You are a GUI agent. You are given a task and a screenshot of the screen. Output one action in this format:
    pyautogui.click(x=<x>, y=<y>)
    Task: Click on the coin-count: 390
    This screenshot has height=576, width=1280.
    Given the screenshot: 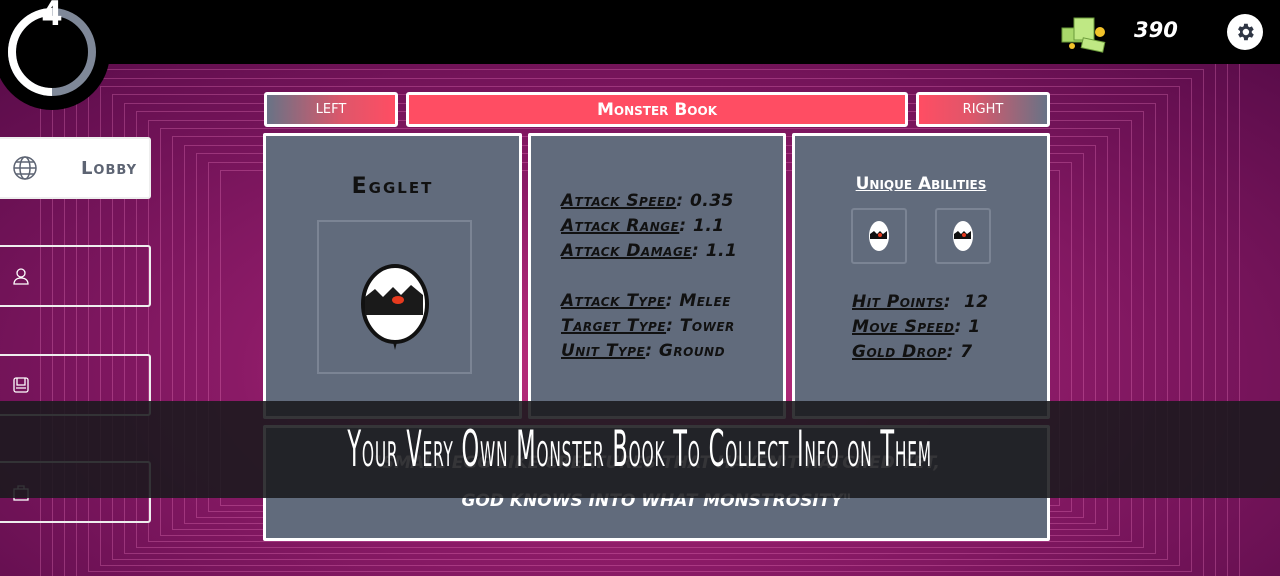 What is the action you would take?
    pyautogui.click(x=1156, y=30)
    